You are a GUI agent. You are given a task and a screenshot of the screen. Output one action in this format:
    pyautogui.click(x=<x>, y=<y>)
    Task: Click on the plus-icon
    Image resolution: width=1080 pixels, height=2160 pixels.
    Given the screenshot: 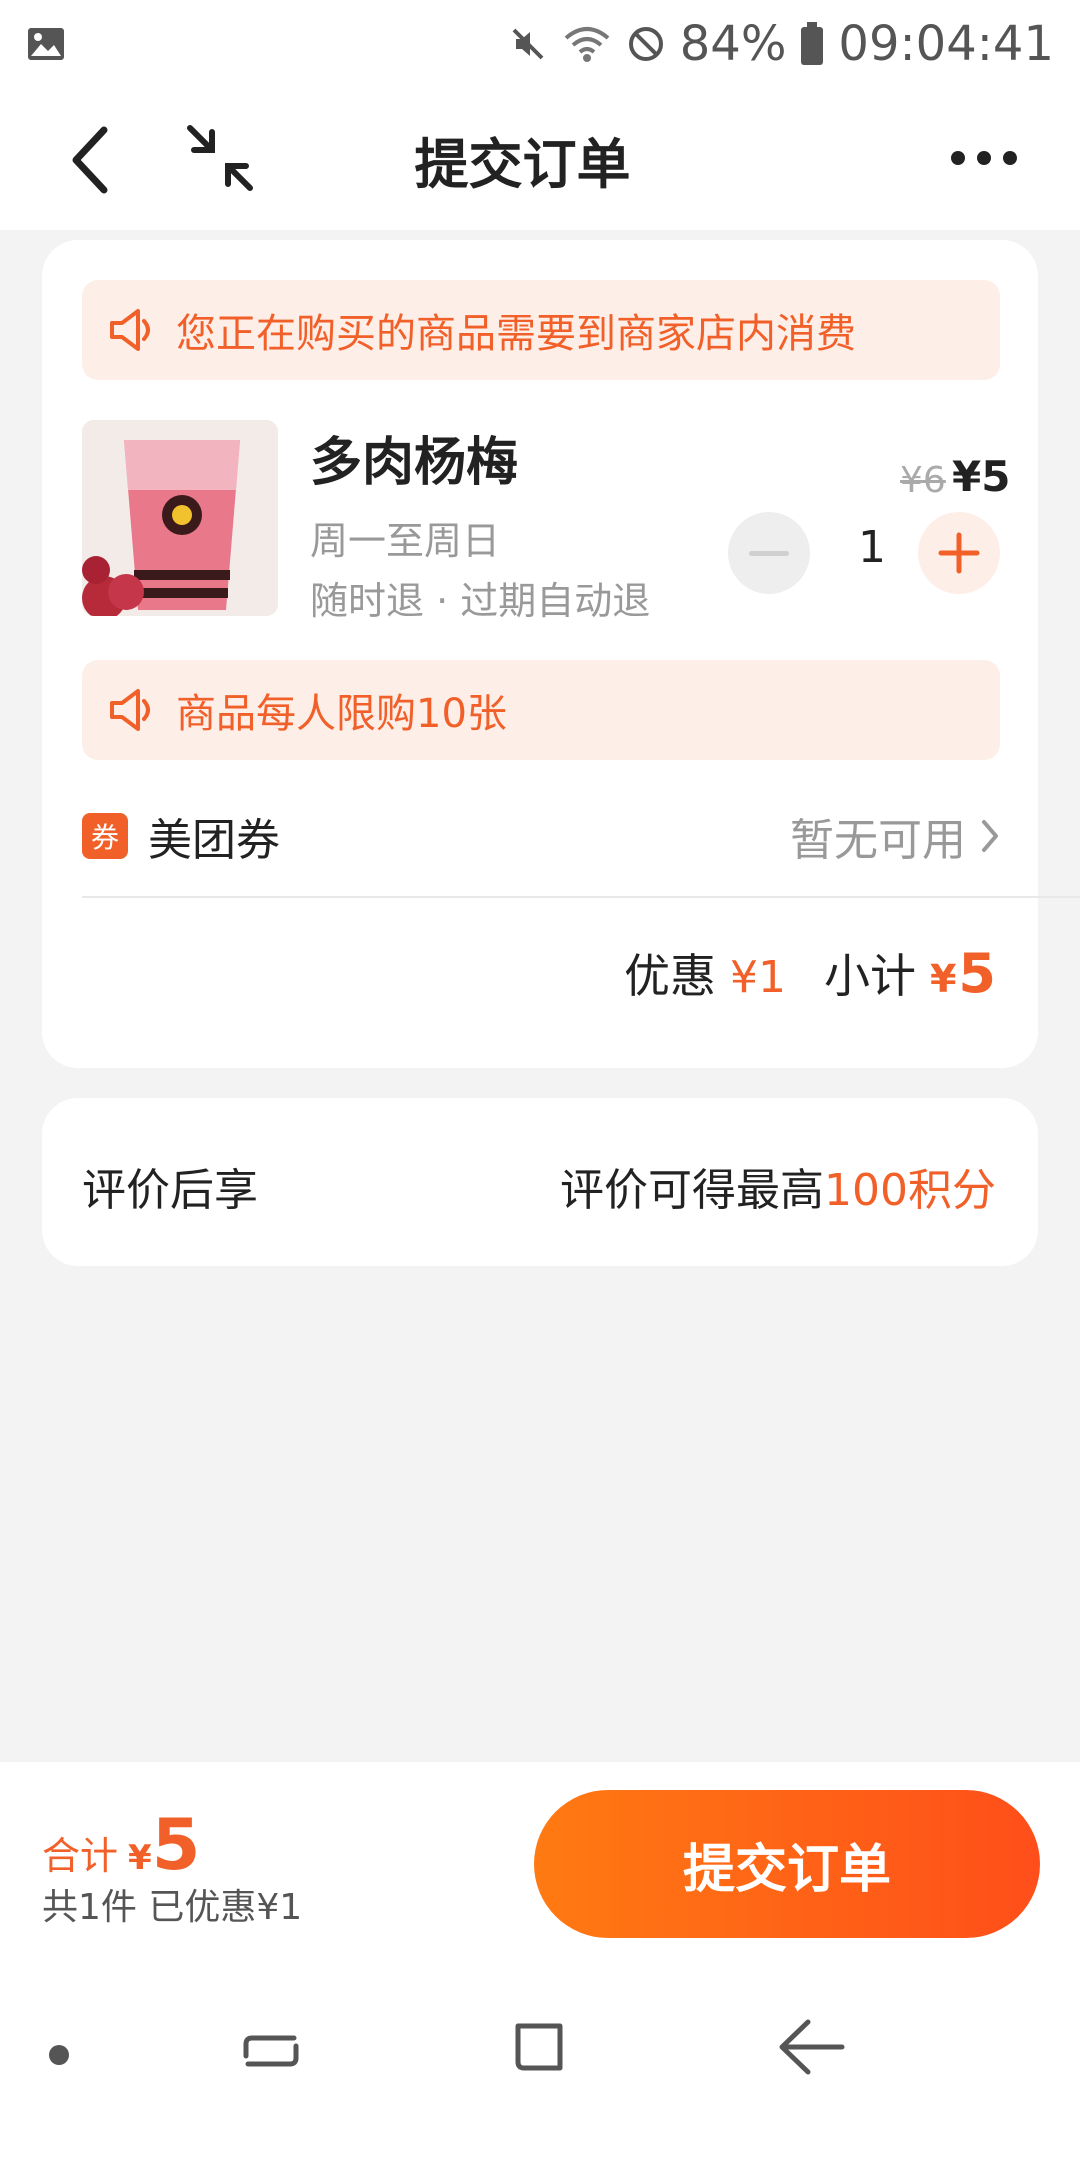 What is the action you would take?
    pyautogui.click(x=959, y=553)
    